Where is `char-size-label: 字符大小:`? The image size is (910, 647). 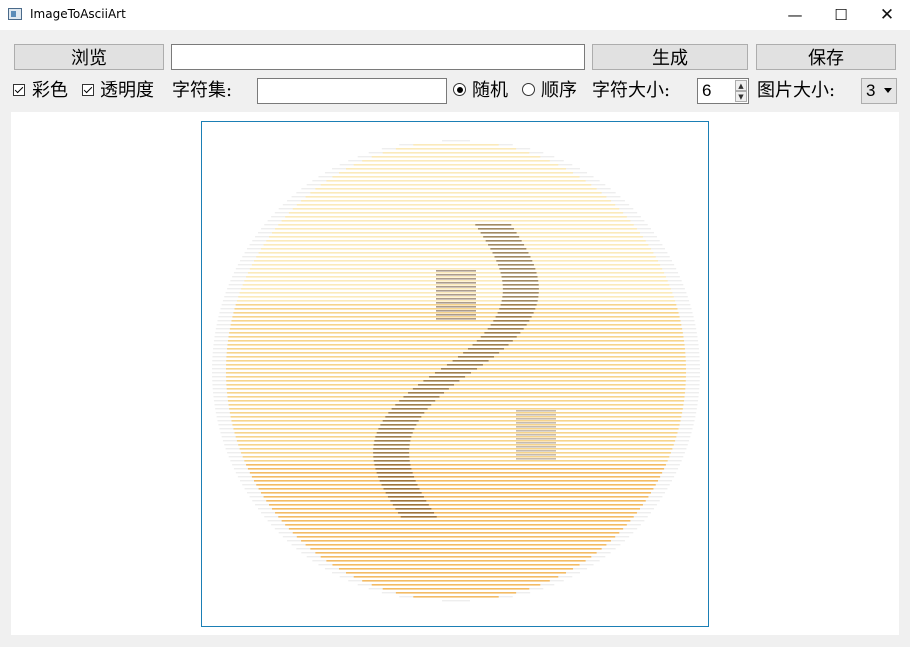
char-size-label: 字符大小: is located at coordinates (631, 90).